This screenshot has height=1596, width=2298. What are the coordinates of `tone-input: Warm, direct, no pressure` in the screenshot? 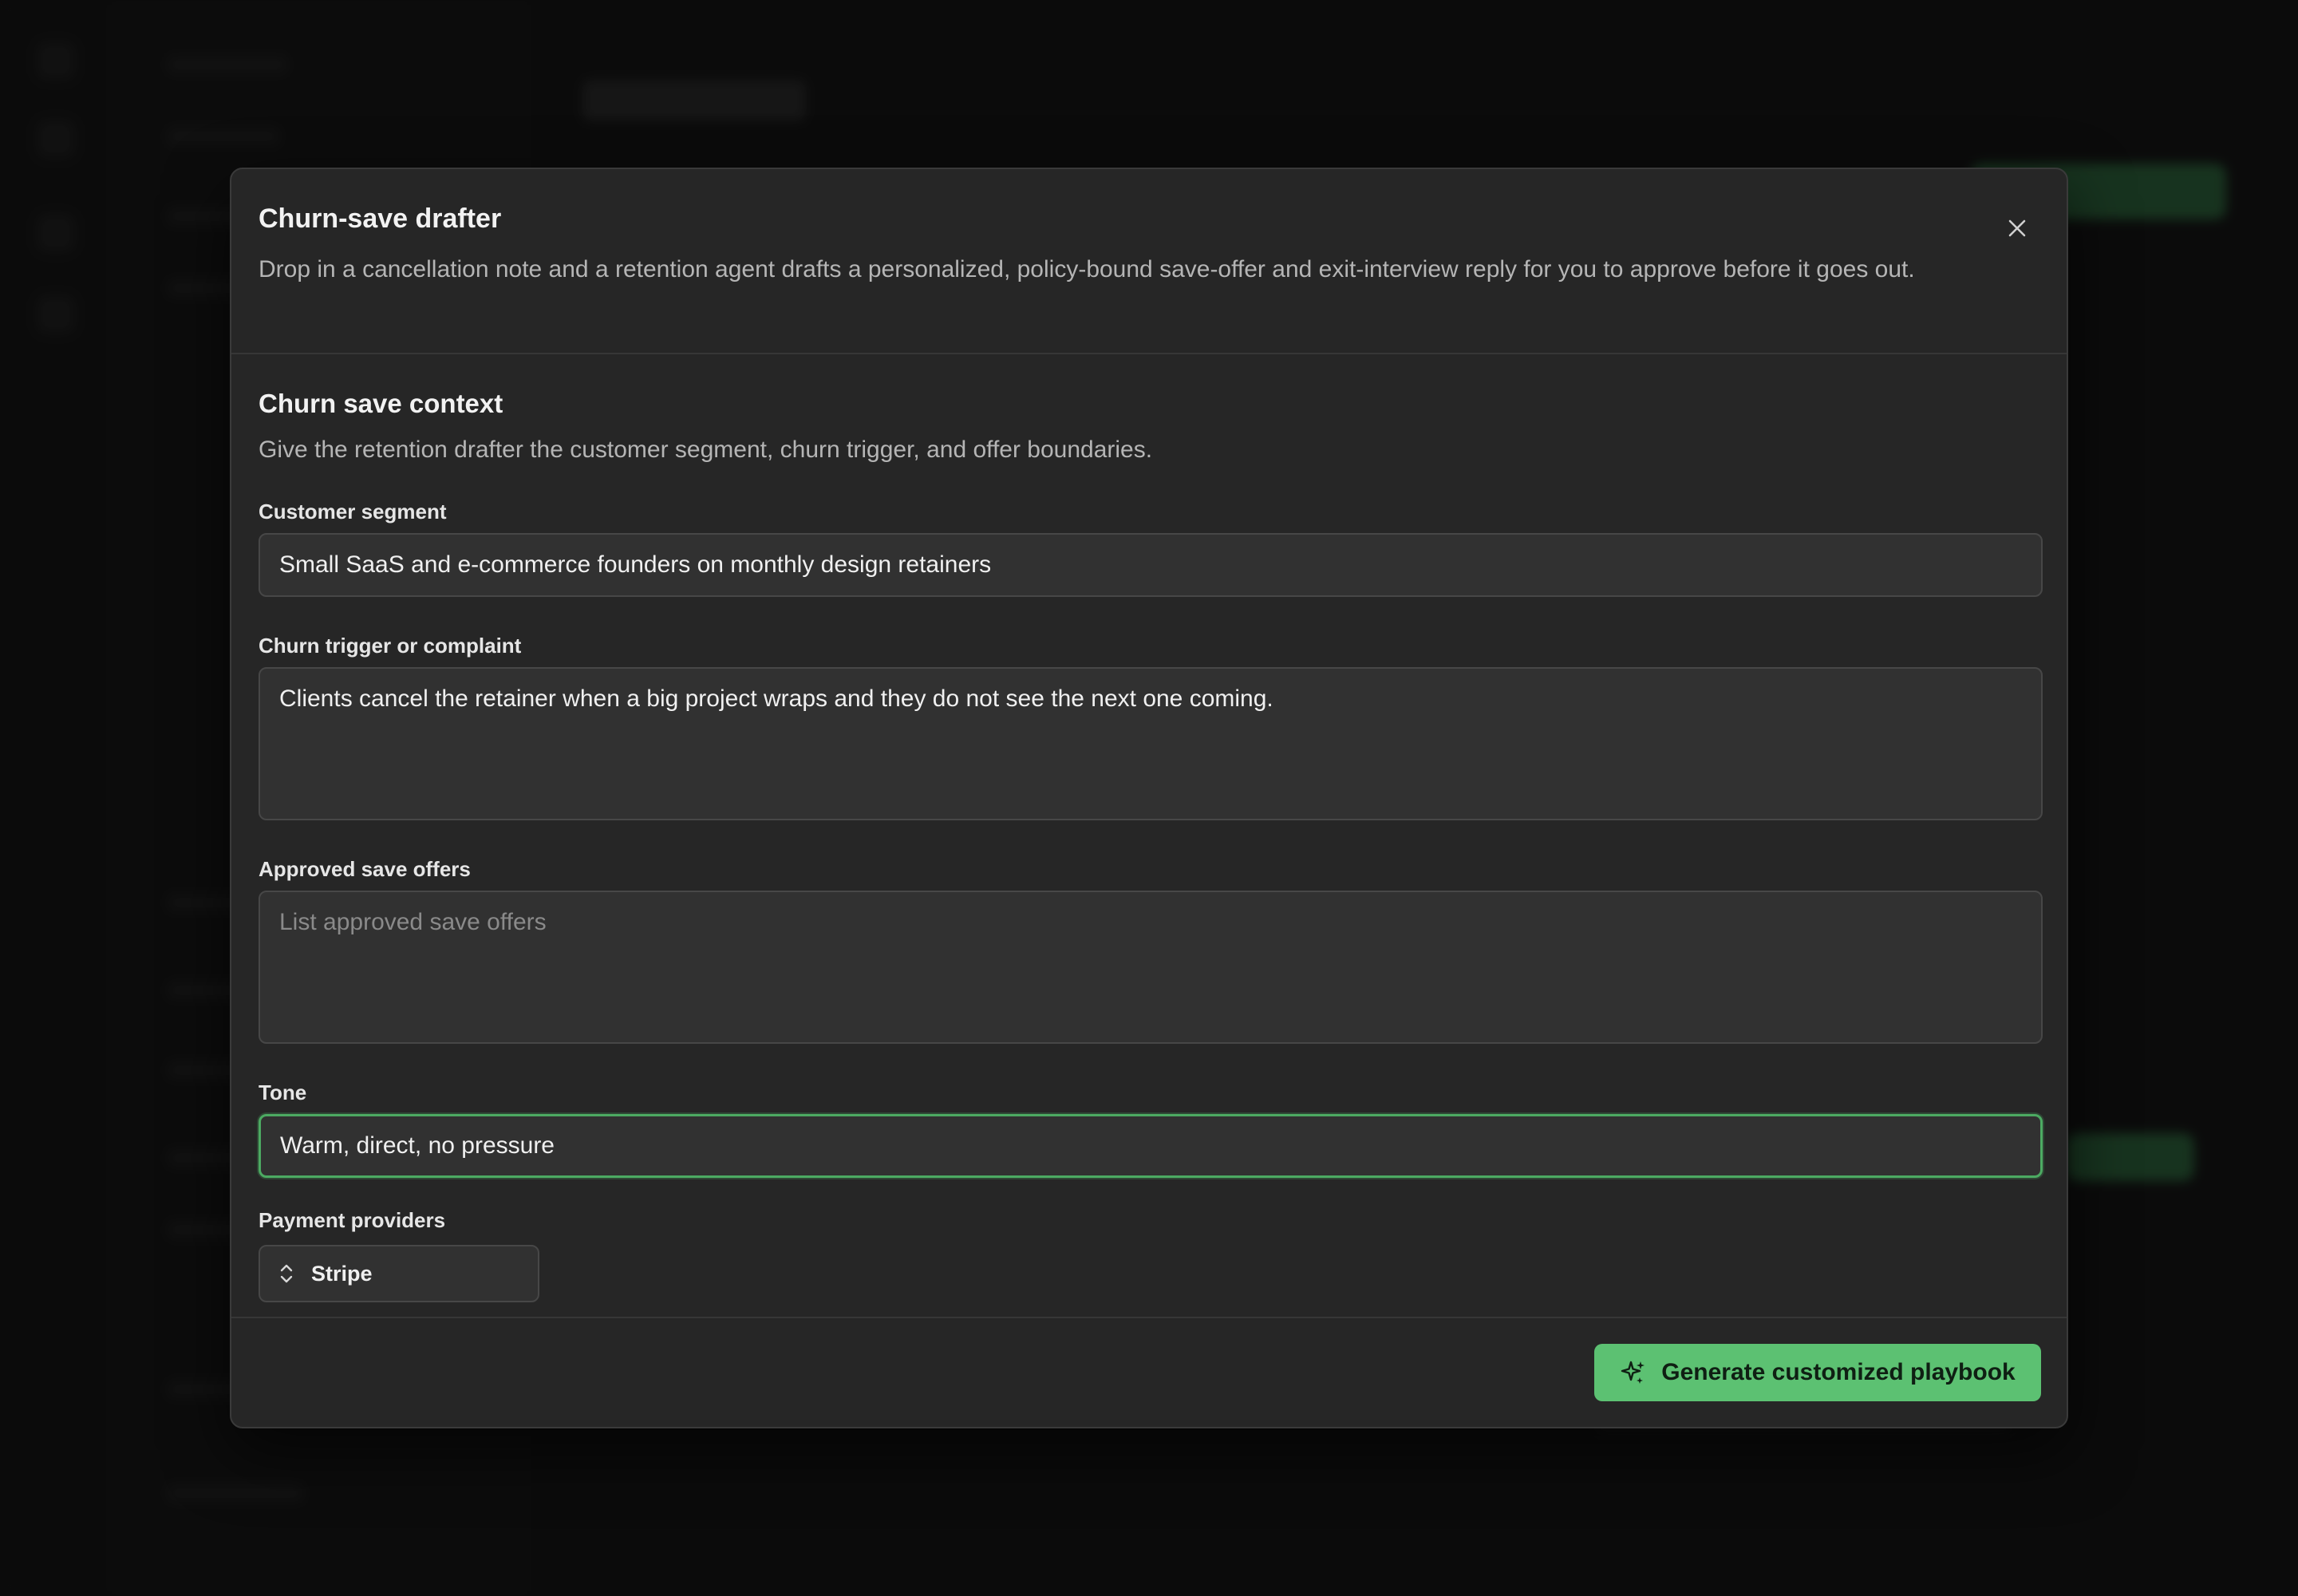 It's located at (1151, 1146).